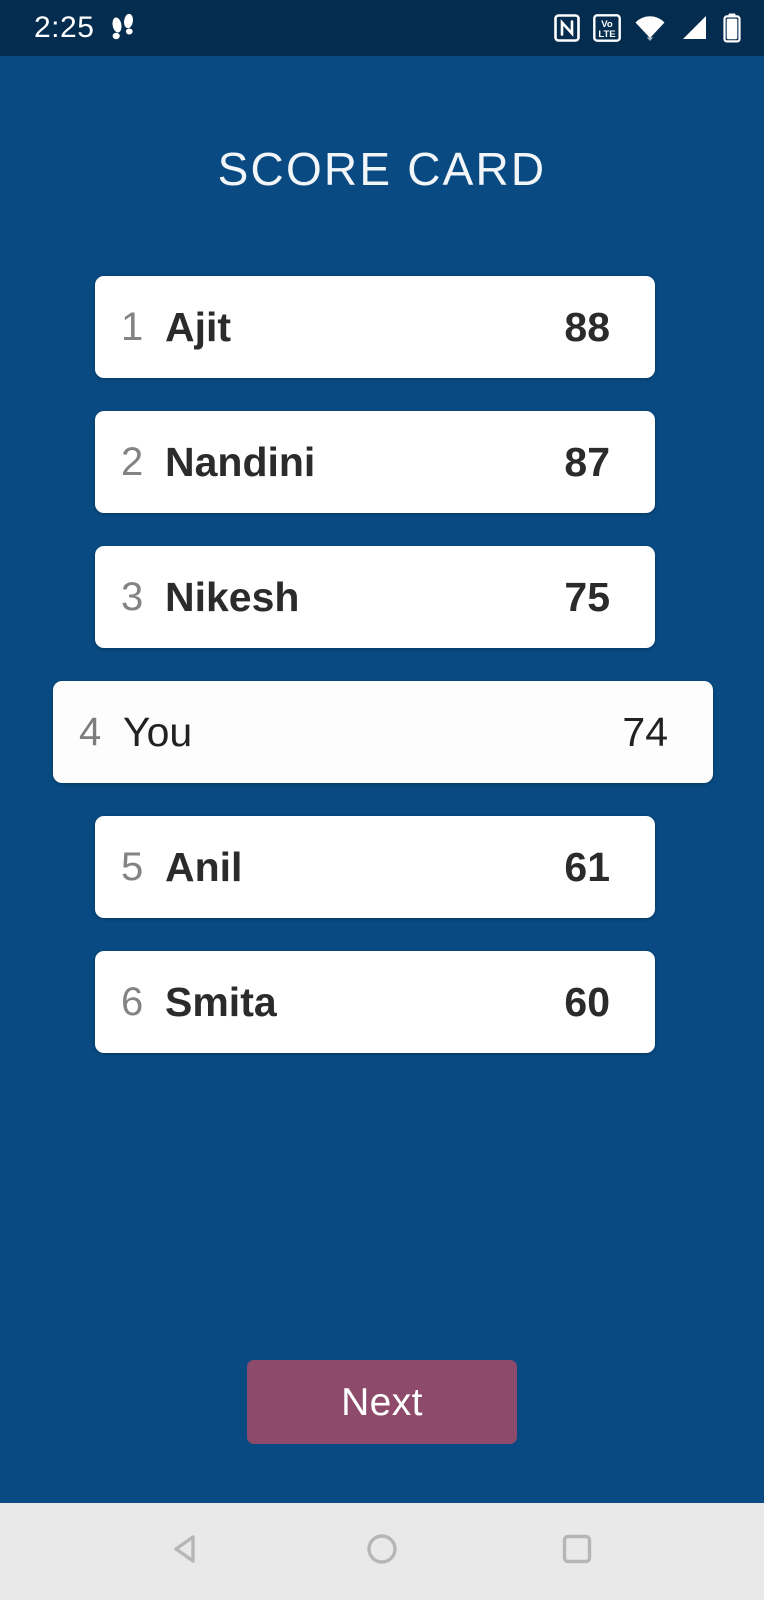  Describe the element at coordinates (587, 1001) in the screenshot. I see `row-score: 60` at that location.